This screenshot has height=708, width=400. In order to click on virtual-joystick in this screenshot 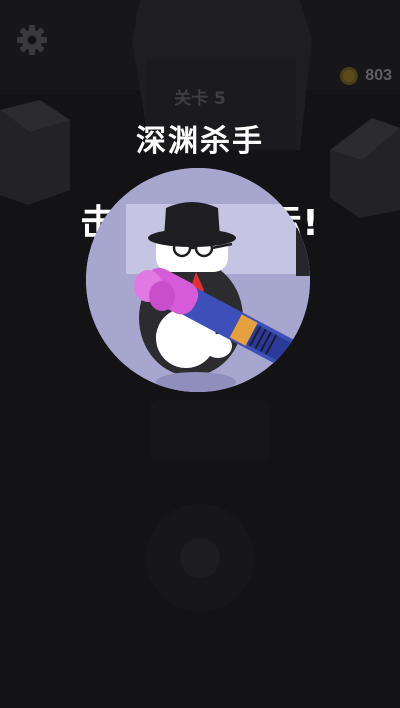, I will do `click(200, 558)`.